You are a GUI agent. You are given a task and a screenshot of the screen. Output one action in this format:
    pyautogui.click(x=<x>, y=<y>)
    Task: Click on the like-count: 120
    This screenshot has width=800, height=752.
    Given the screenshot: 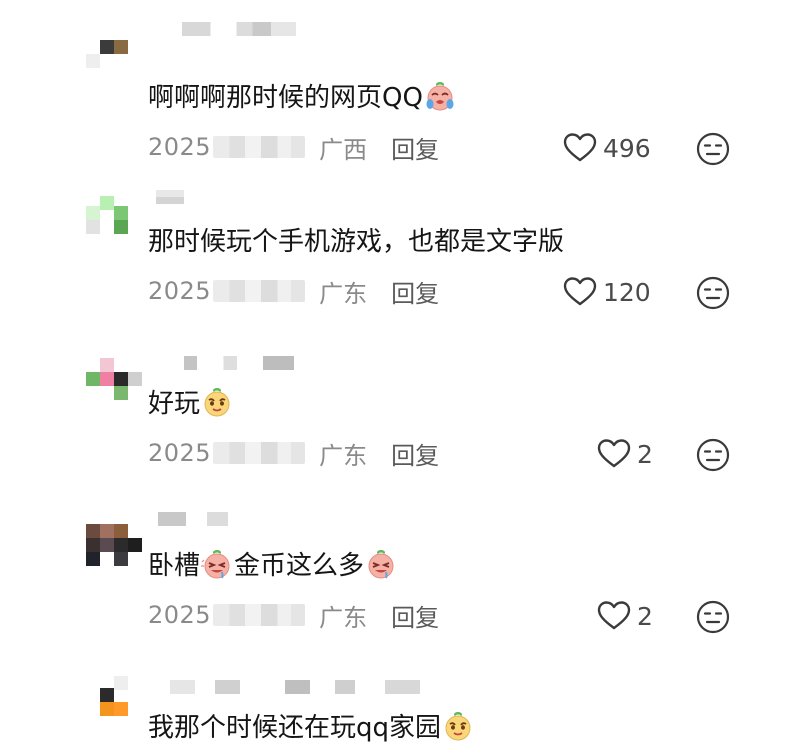 What is the action you would take?
    pyautogui.click(x=627, y=292)
    